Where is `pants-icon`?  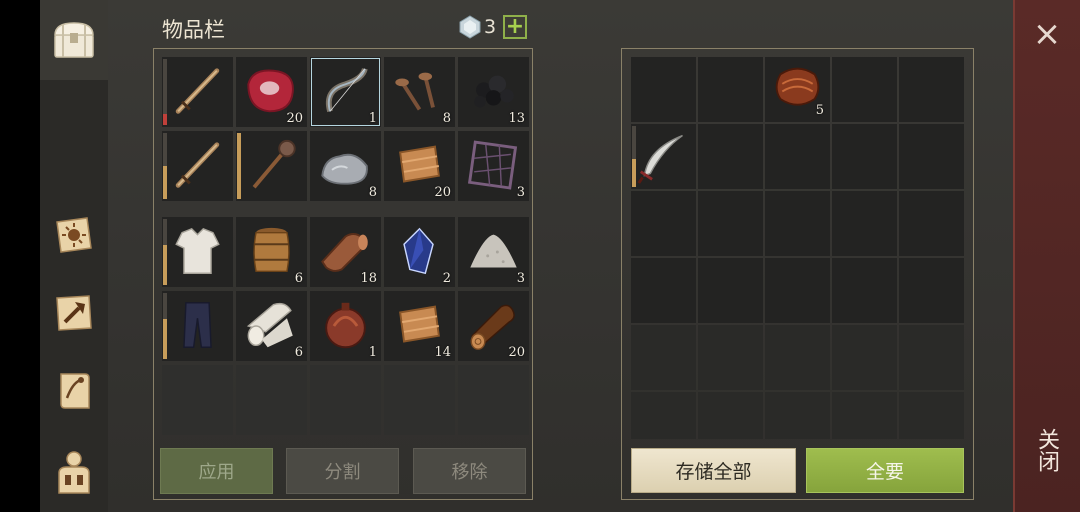
pants-icon is located at coordinates (197, 325).